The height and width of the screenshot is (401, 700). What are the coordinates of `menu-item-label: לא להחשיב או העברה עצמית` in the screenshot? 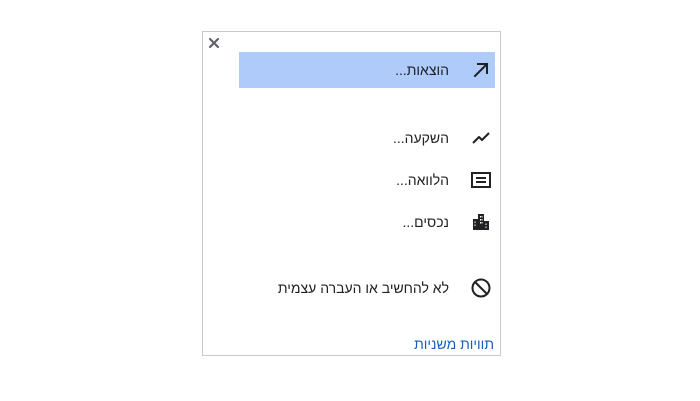 It's located at (363, 288).